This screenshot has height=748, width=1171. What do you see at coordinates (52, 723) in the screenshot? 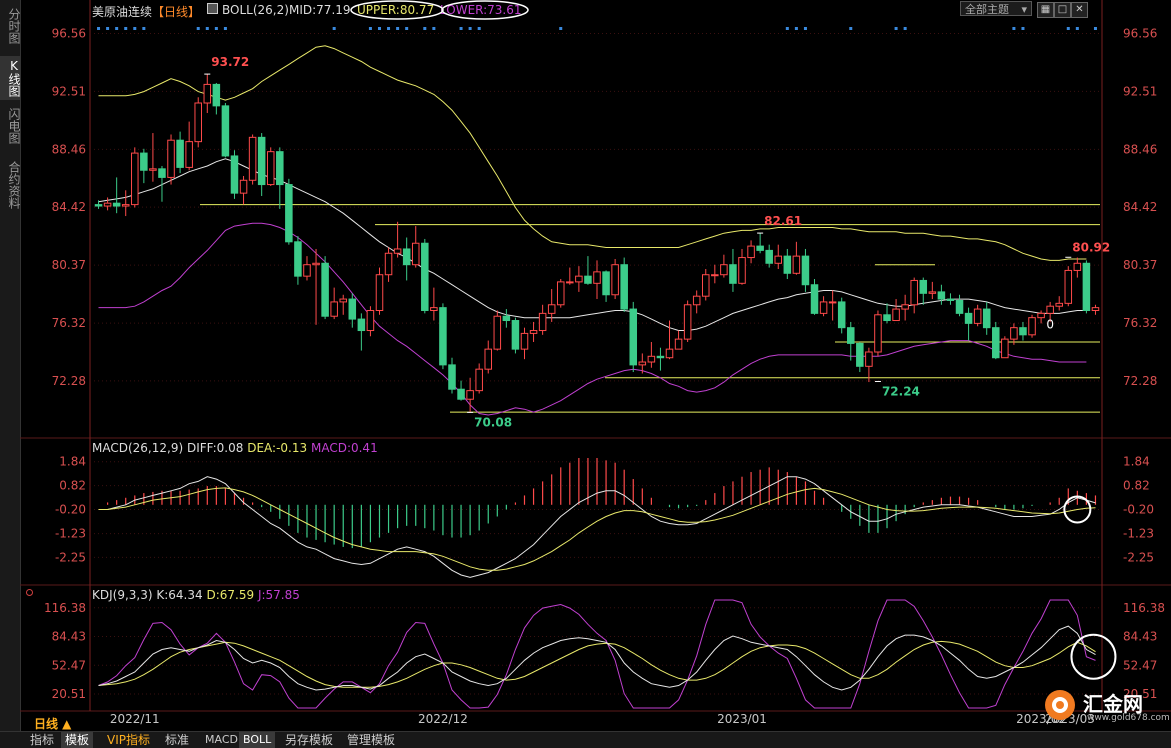
I see `period-selector: 日线 ▲` at bounding box center [52, 723].